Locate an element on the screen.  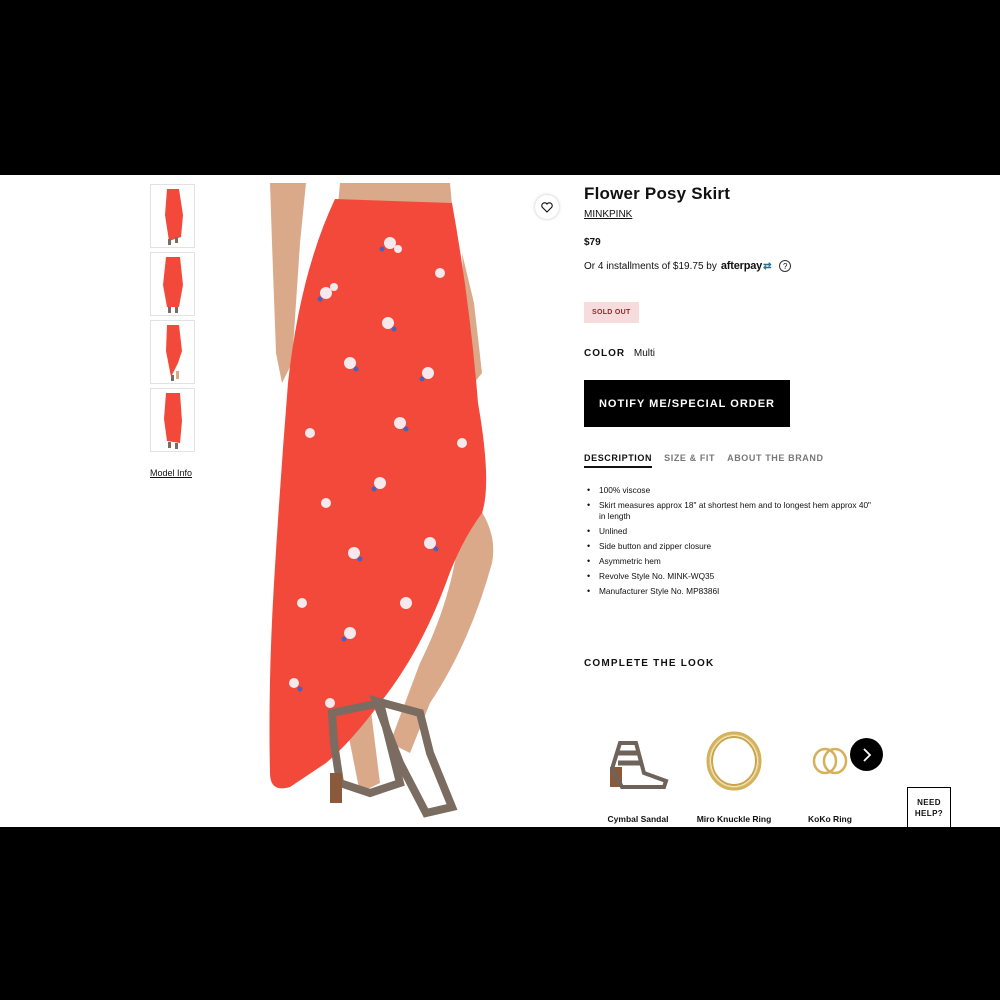
need-help-line2: HELP? is located at coordinates (929, 813).